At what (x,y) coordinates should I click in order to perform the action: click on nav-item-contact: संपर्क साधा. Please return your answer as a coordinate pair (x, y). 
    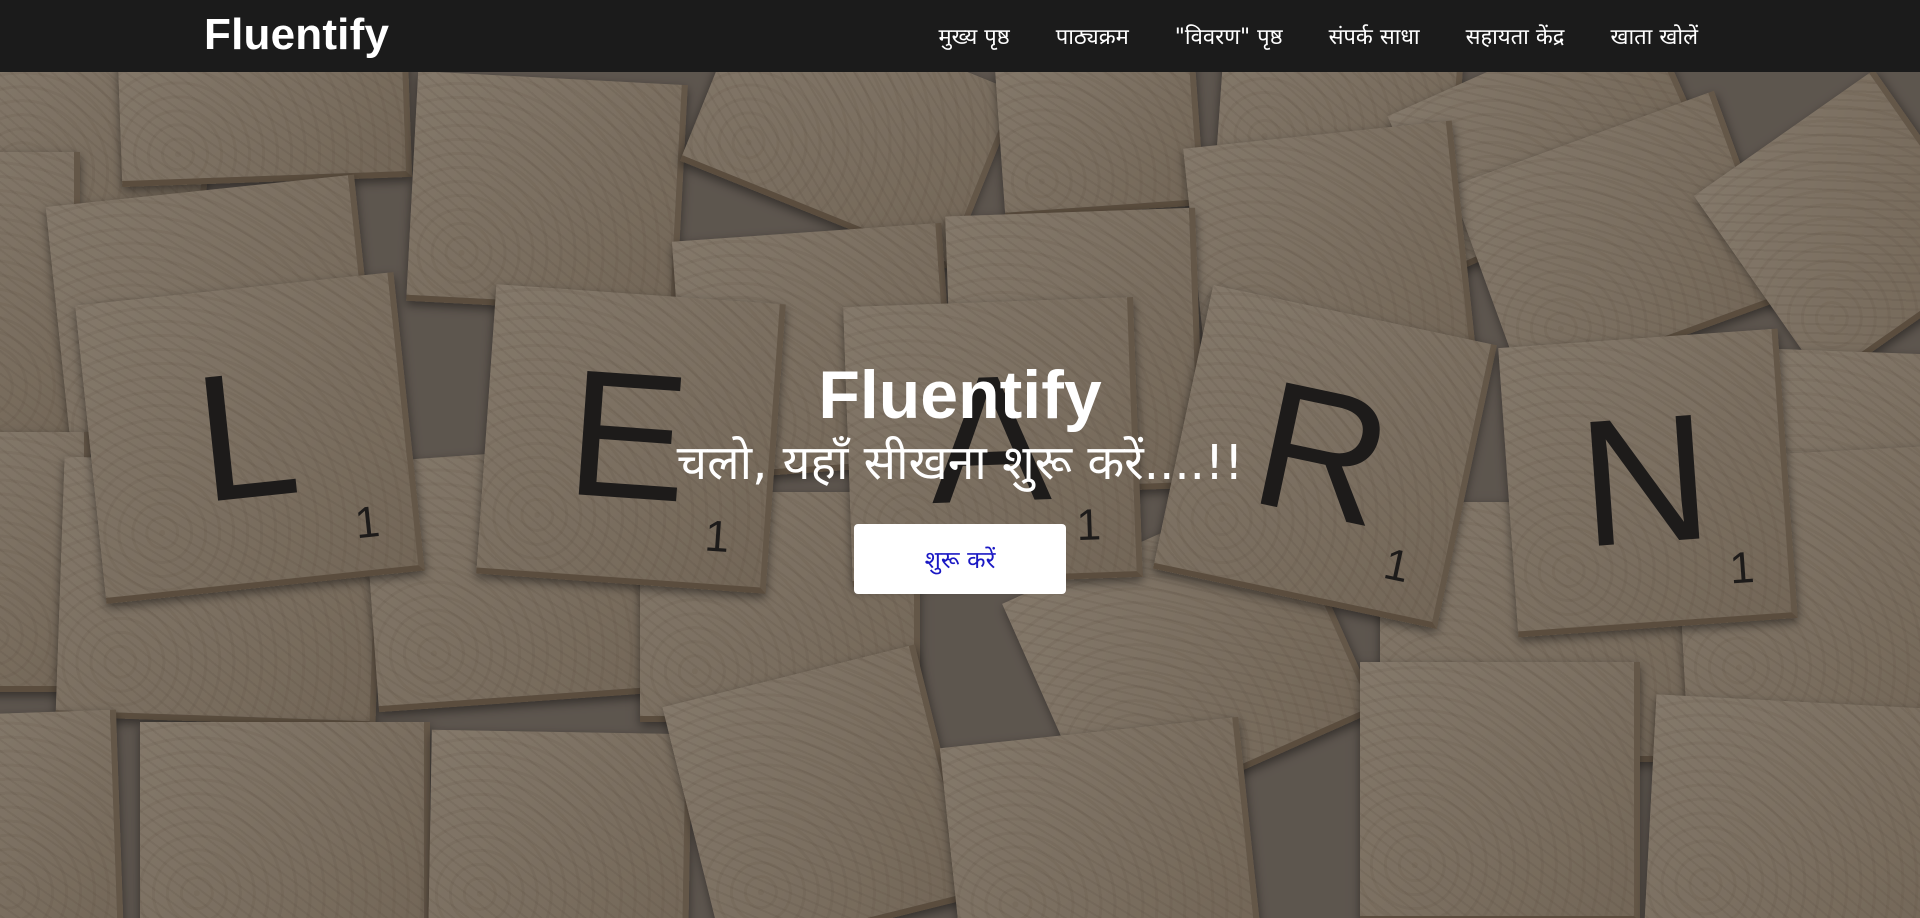
    Looking at the image, I should click on (1374, 36).